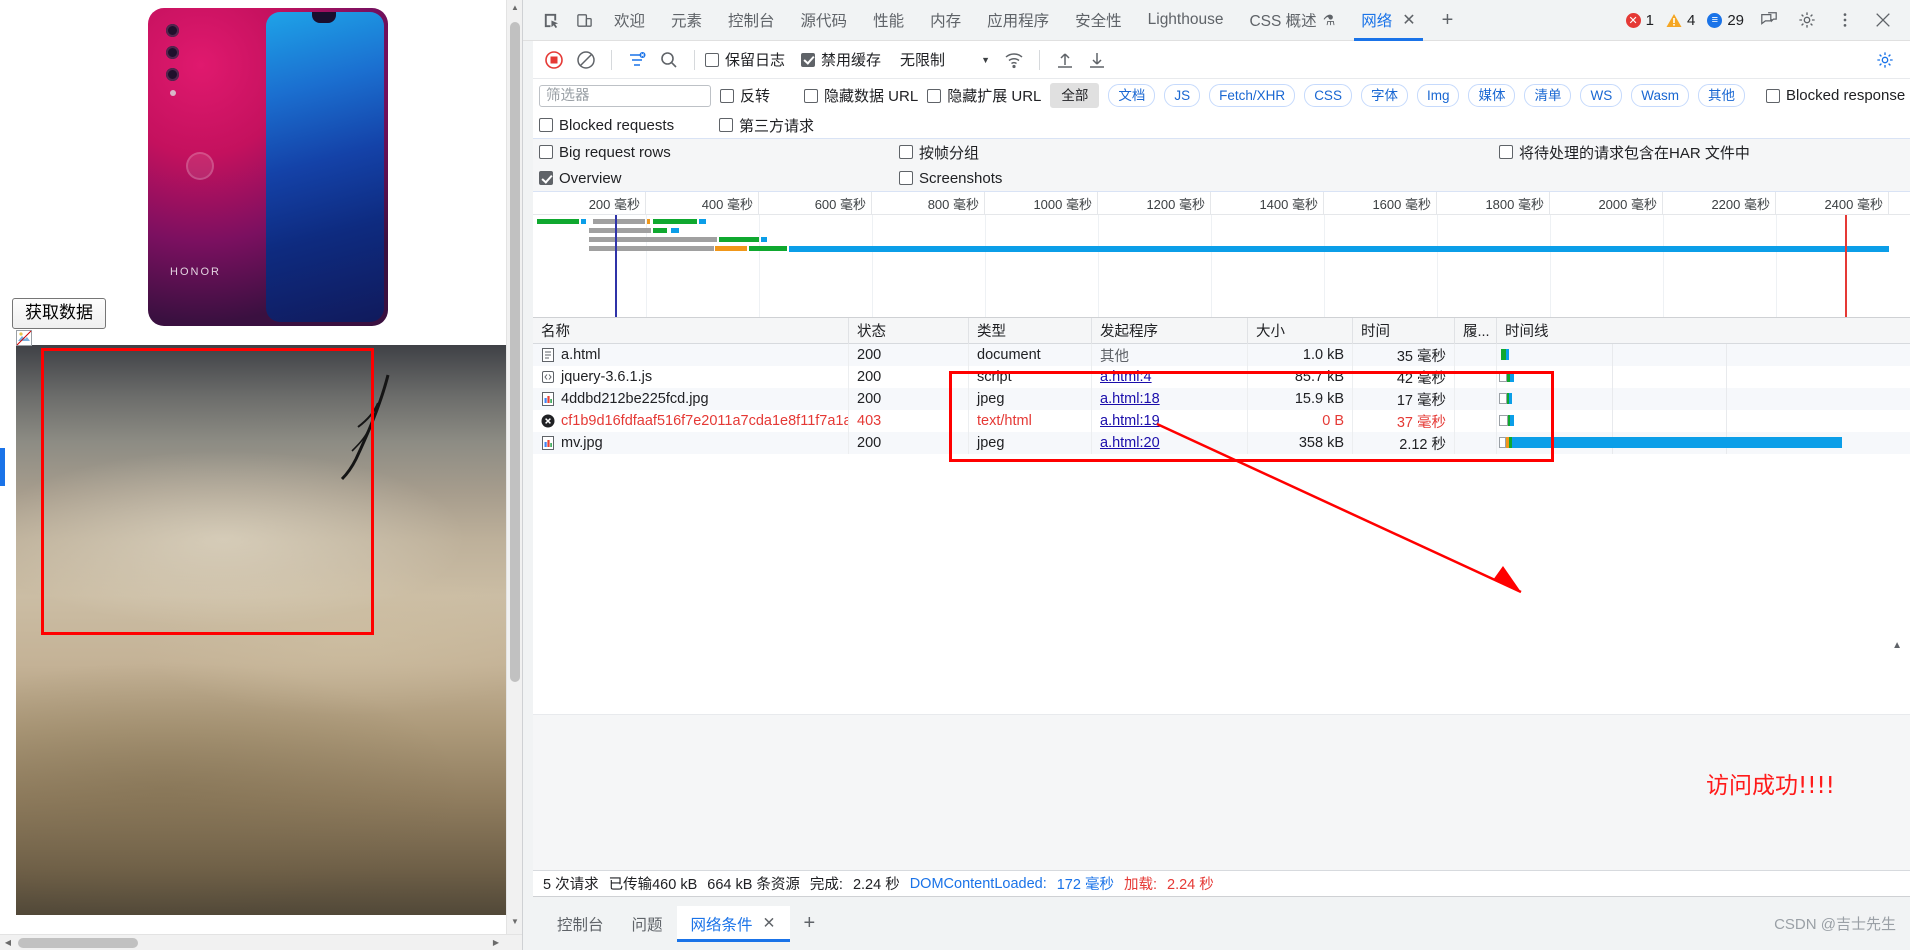 The width and height of the screenshot is (1910, 950). Describe the element at coordinates (1199, 178) in the screenshot. I see `screenshots-checkbox: Screenshots` at that location.